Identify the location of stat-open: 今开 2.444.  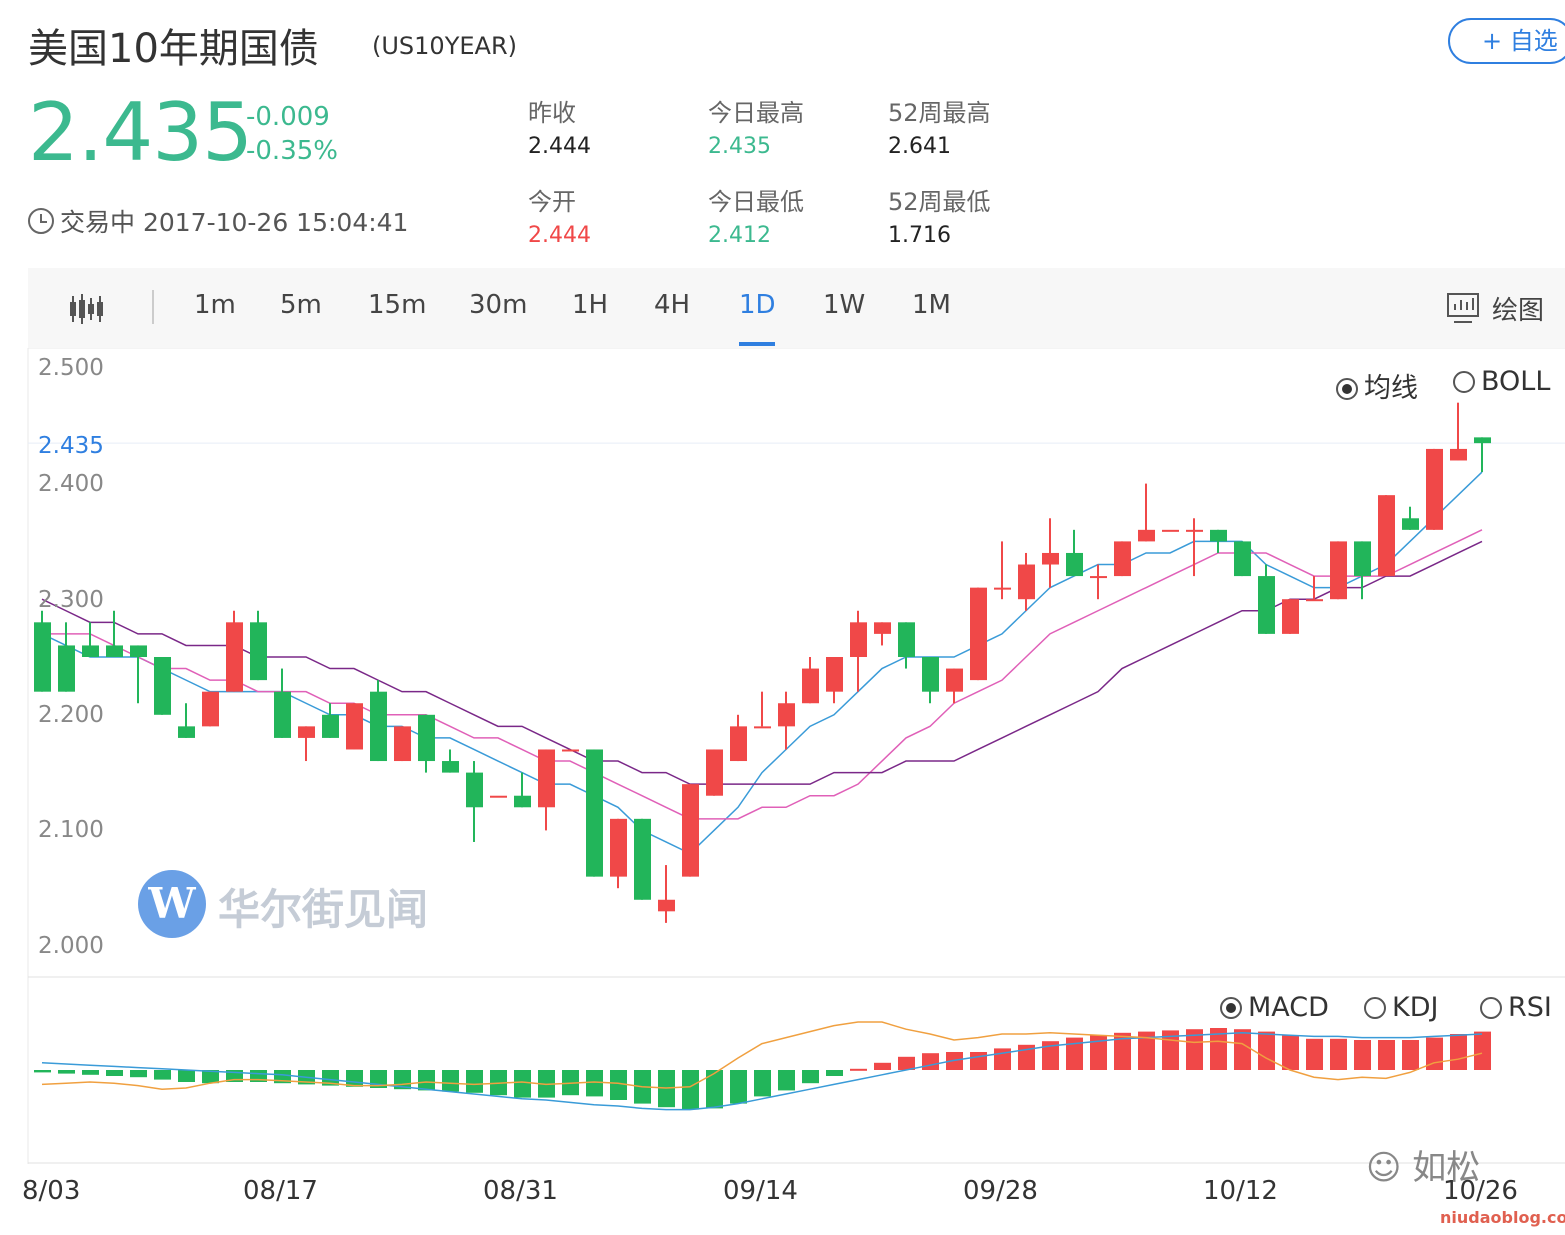
(559, 215).